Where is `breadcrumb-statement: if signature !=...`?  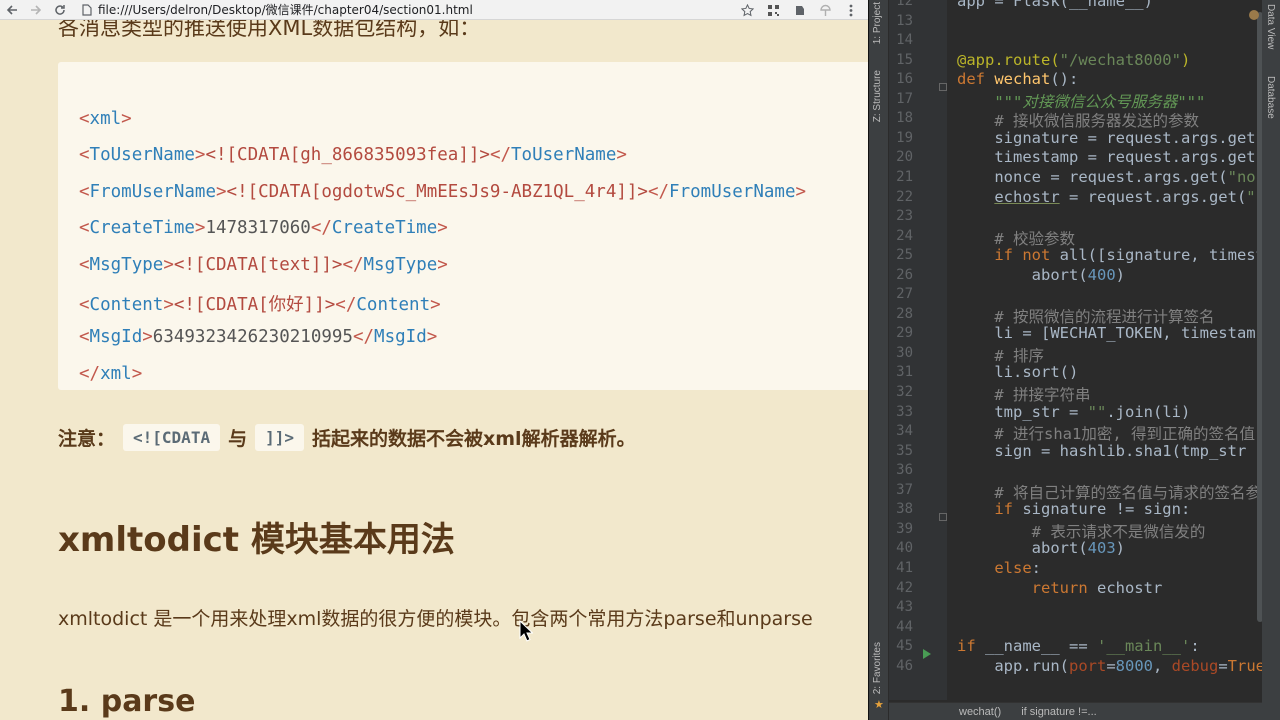
breadcrumb-statement: if signature !=... is located at coordinates (1059, 712).